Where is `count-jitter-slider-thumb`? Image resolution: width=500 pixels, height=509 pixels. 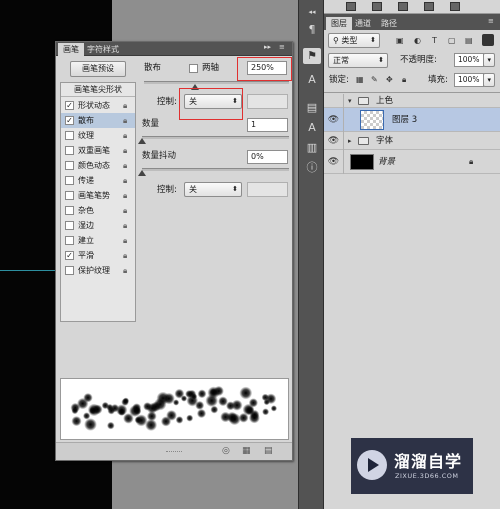
count-jitter-slider-thumb is located at coordinates (142, 173).